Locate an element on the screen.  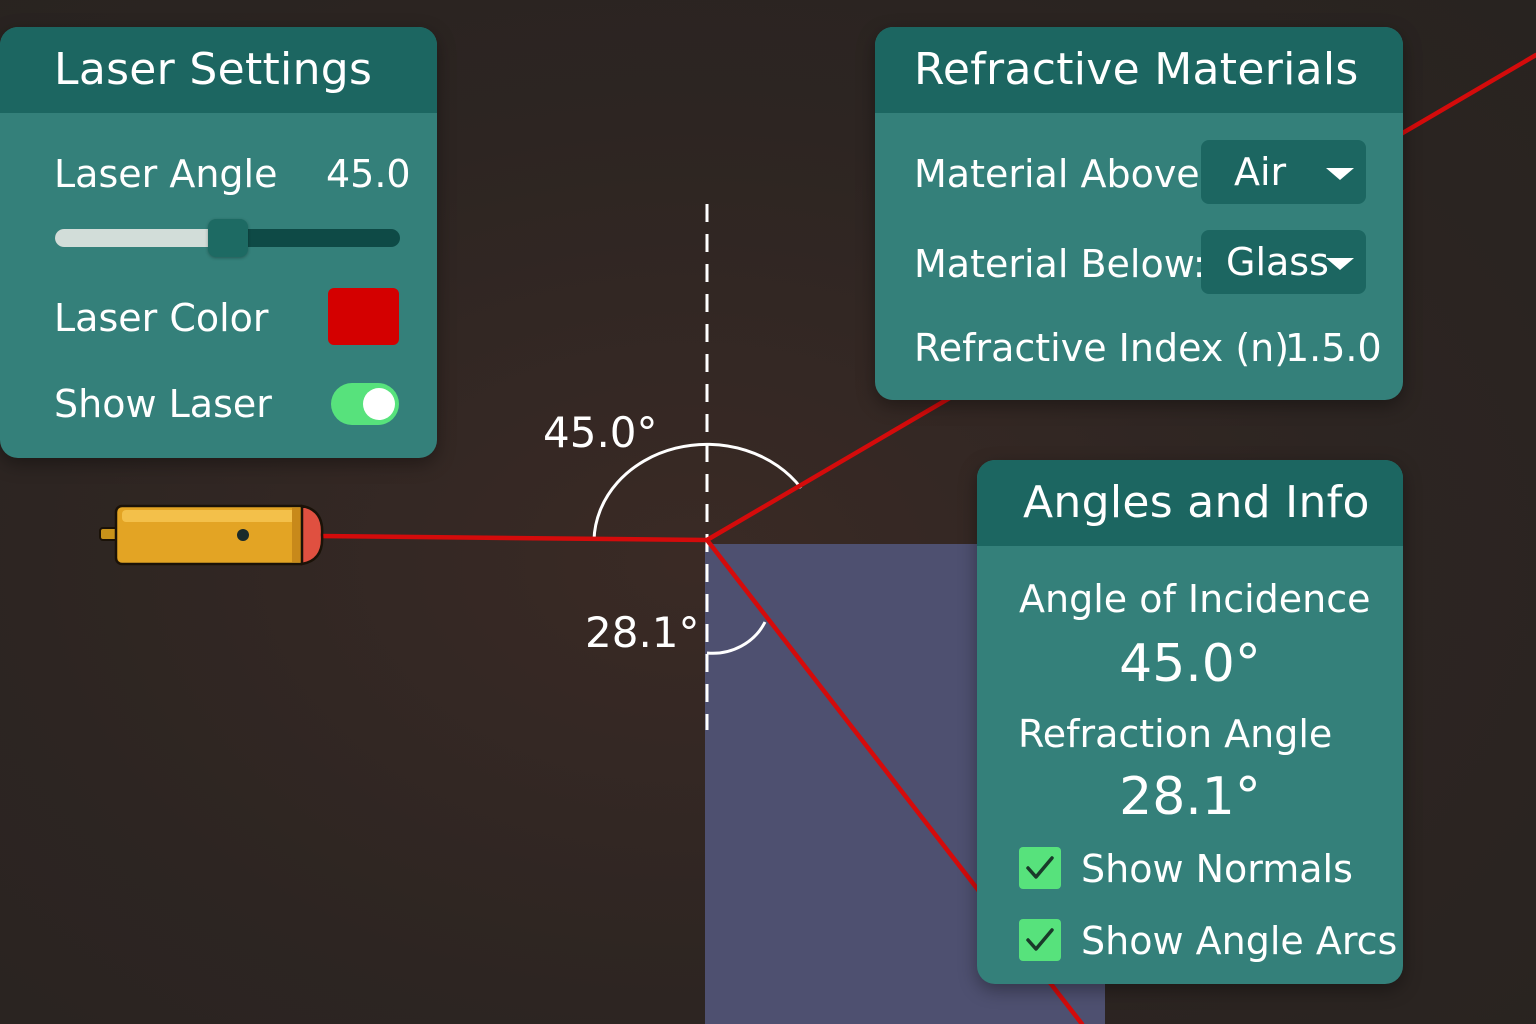
material-above-value: Air is located at coordinates (1260, 172).